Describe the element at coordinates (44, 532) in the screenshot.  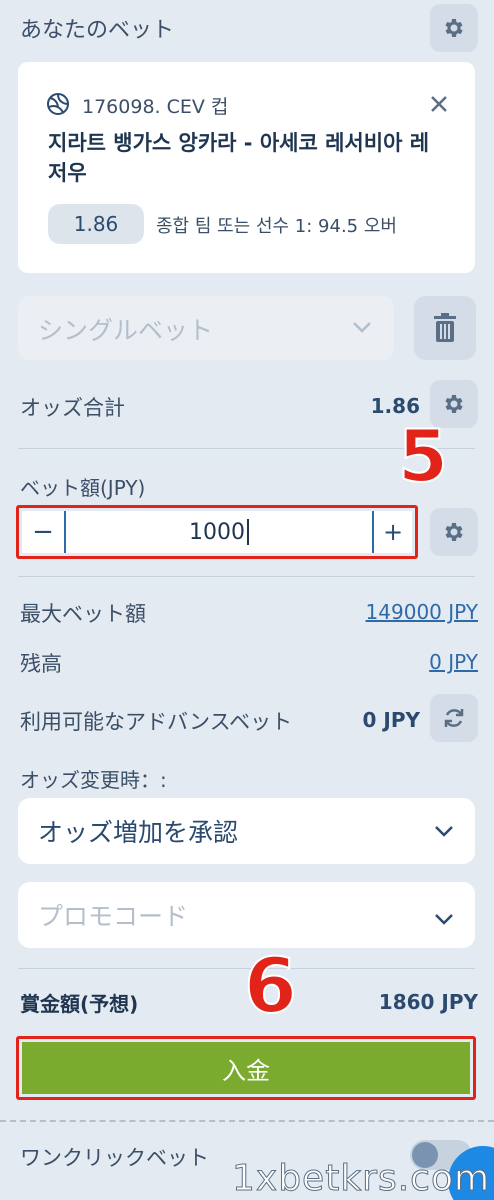
I see `decrease-button: −` at that location.